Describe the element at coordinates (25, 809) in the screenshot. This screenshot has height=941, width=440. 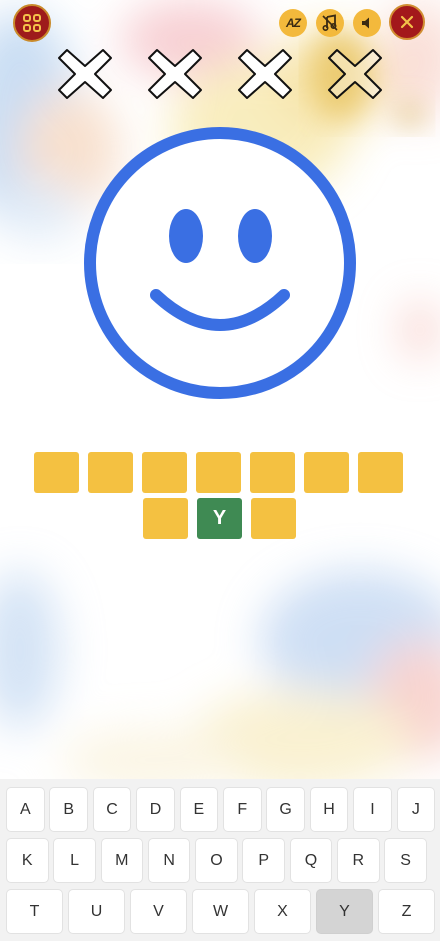
I see `key-a: A` at that location.